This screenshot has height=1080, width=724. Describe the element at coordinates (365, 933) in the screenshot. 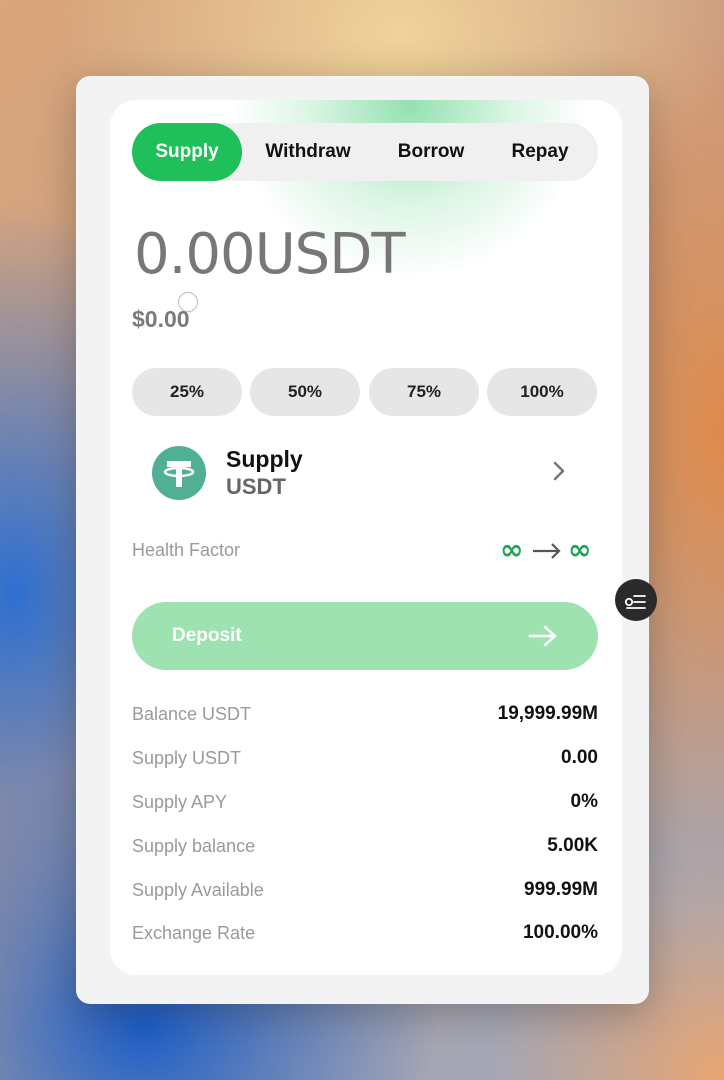

I see `info-row-exchange-rate: Exchange Rate 100.00%` at that location.